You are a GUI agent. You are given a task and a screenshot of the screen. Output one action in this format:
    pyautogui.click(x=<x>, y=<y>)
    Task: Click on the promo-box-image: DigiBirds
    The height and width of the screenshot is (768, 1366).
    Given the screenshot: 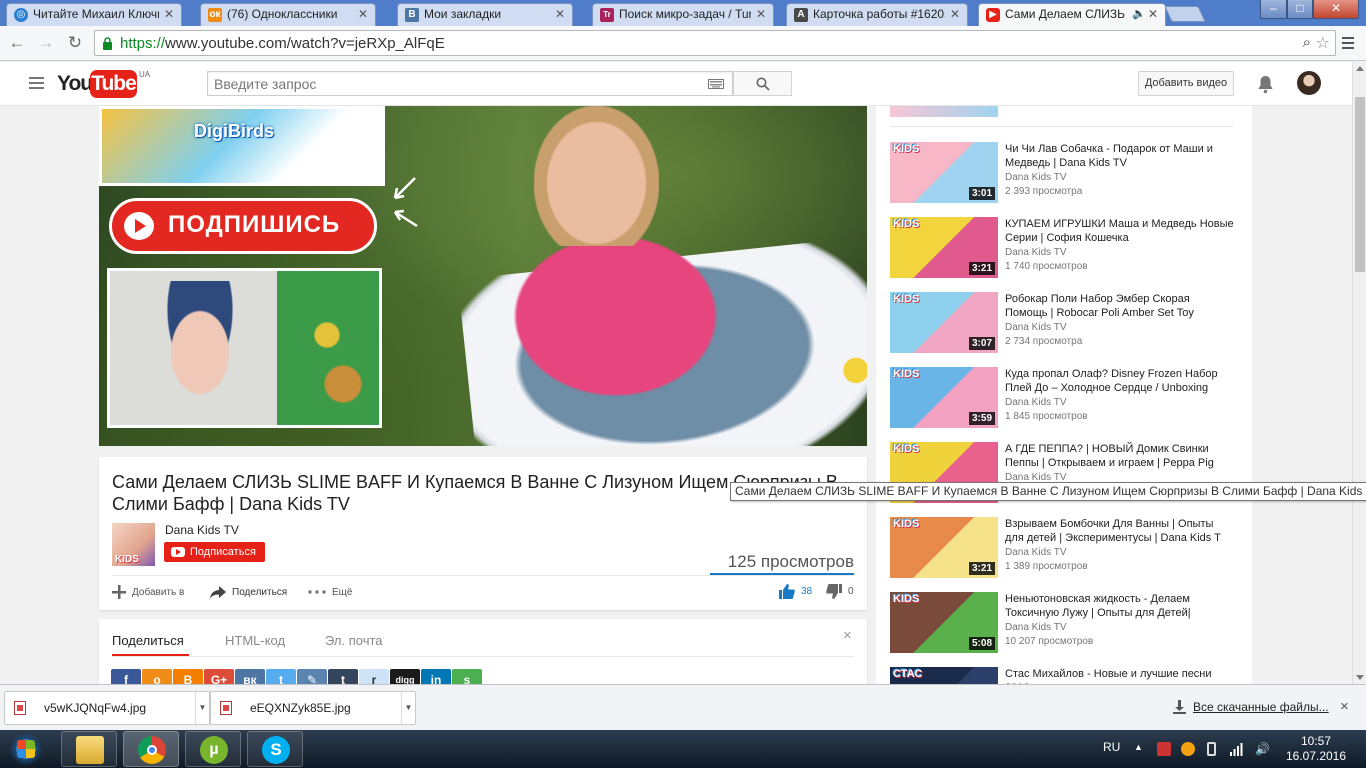 What is the action you would take?
    pyautogui.click(x=242, y=146)
    